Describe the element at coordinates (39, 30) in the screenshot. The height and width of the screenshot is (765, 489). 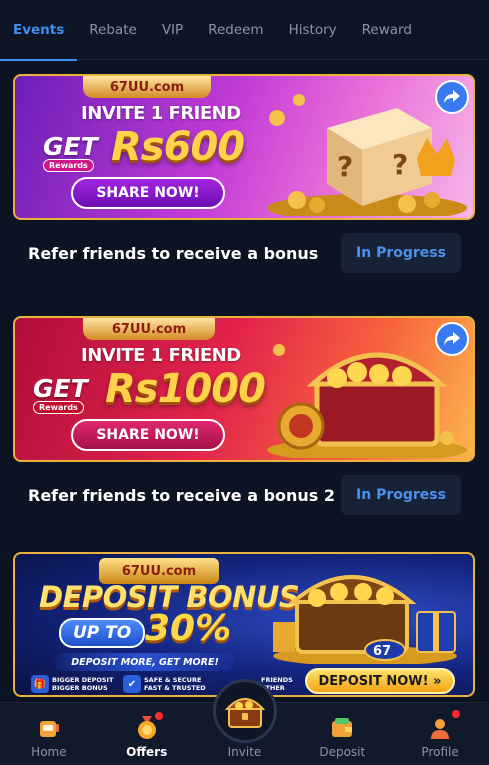
I see `tab-events: Events` at that location.